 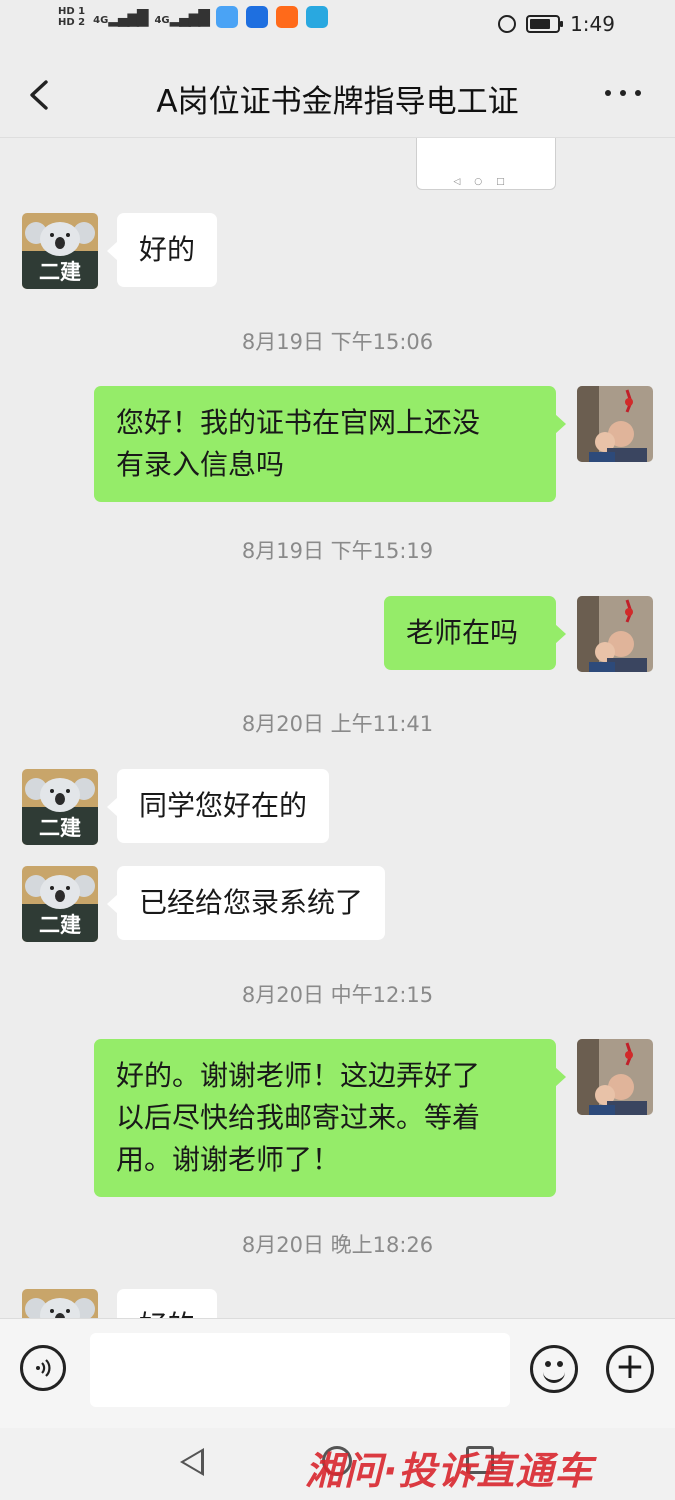 I want to click on input-bar: +, so click(x=337, y=1373).